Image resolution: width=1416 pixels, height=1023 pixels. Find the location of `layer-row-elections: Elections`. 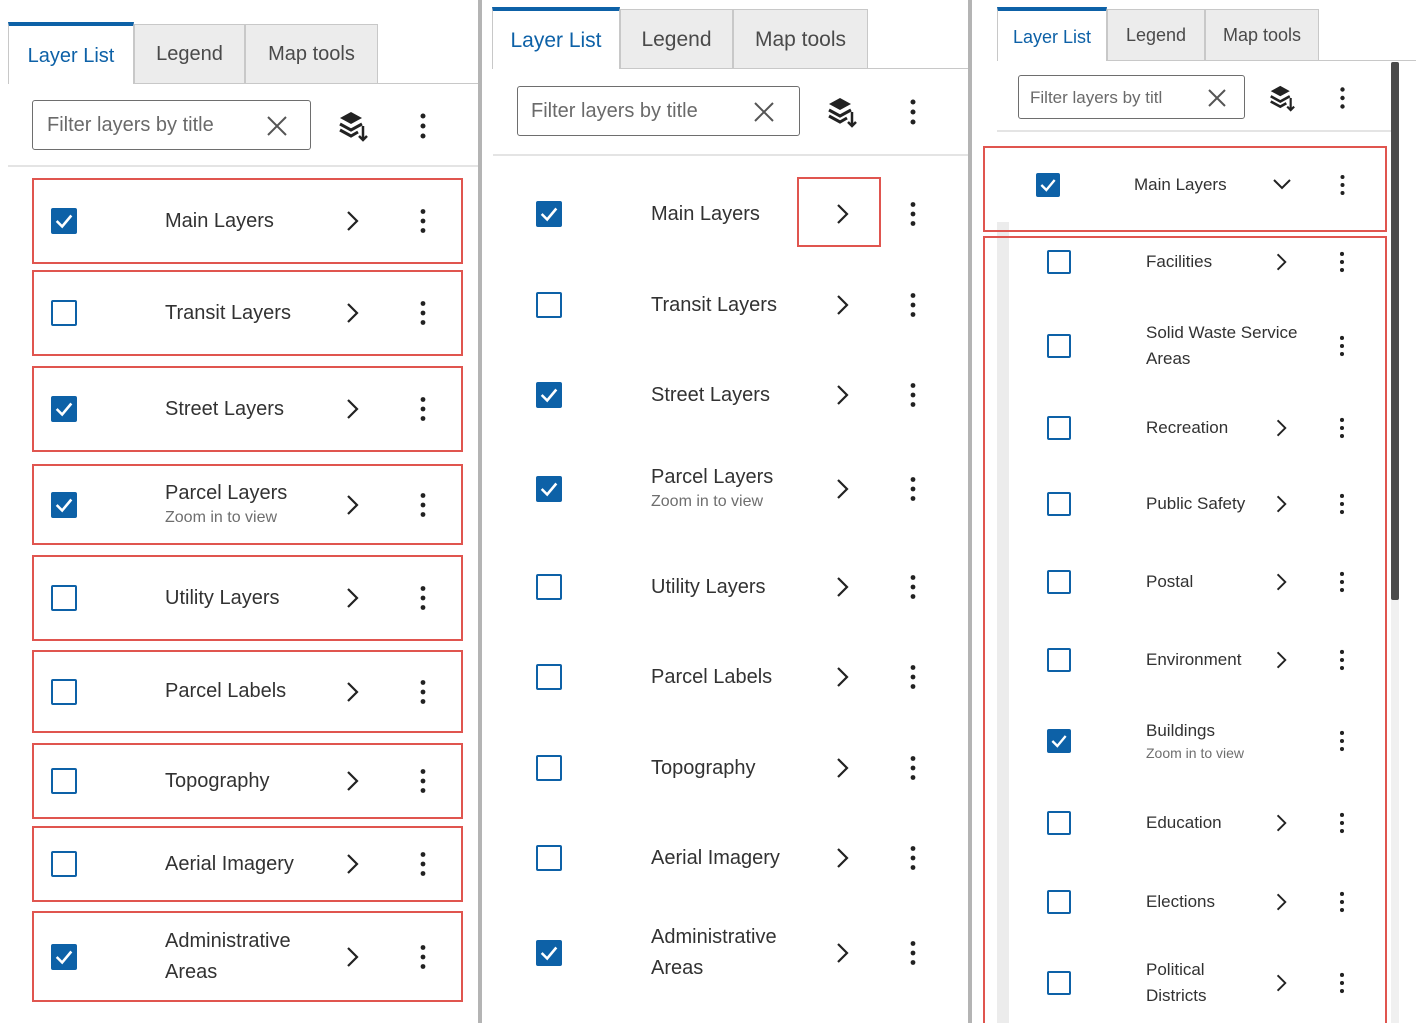

layer-row-elections: Elections is located at coordinates (1204, 902).